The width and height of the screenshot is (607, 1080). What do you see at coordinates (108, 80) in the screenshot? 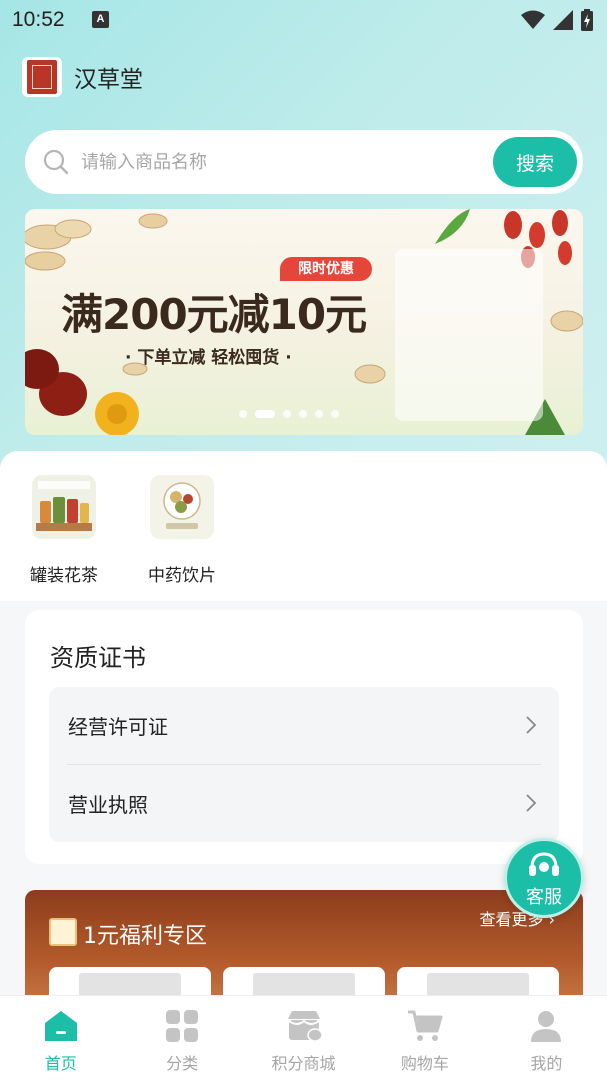
I see `app-title: 汉草堂` at bounding box center [108, 80].